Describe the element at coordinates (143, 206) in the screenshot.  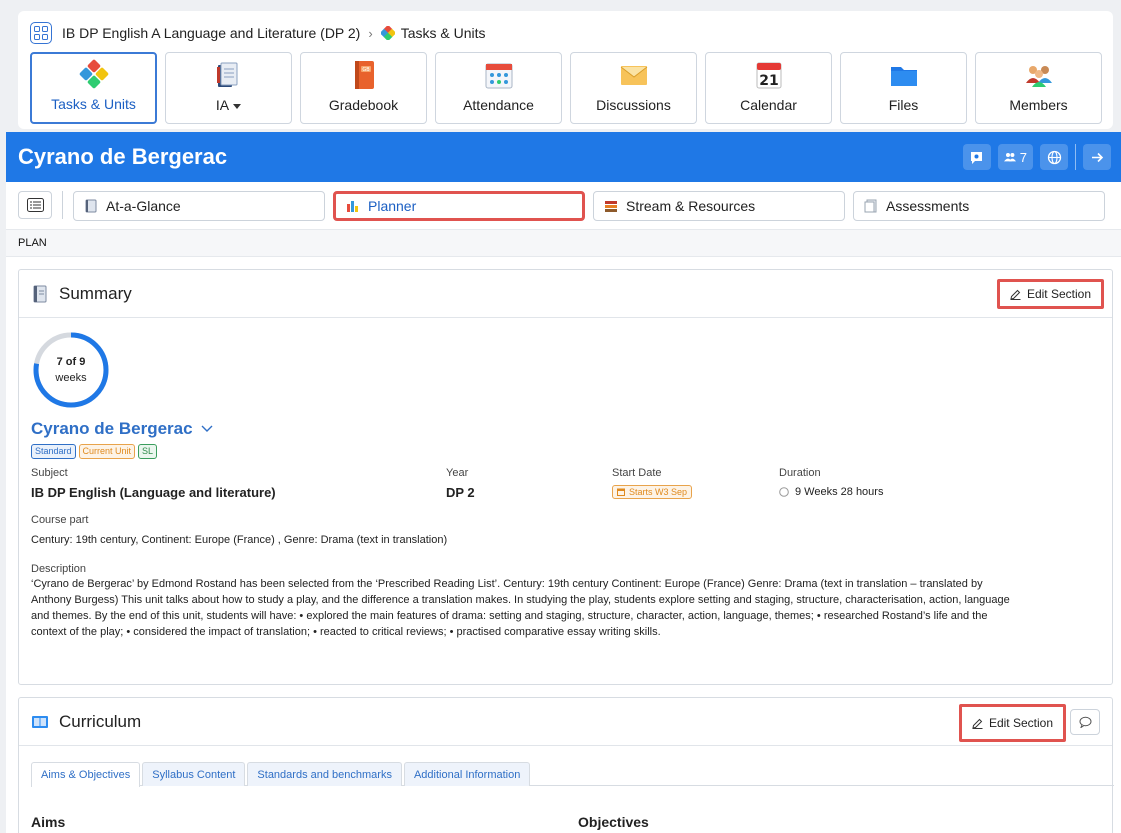
I see `tab-label: At-a-Glance` at that location.